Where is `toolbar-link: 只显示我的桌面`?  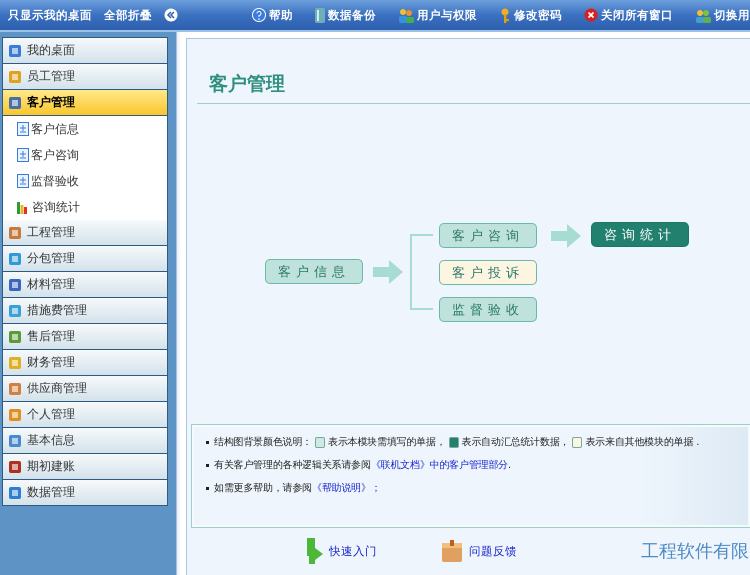 toolbar-link: 只显示我的桌面 is located at coordinates (50, 15).